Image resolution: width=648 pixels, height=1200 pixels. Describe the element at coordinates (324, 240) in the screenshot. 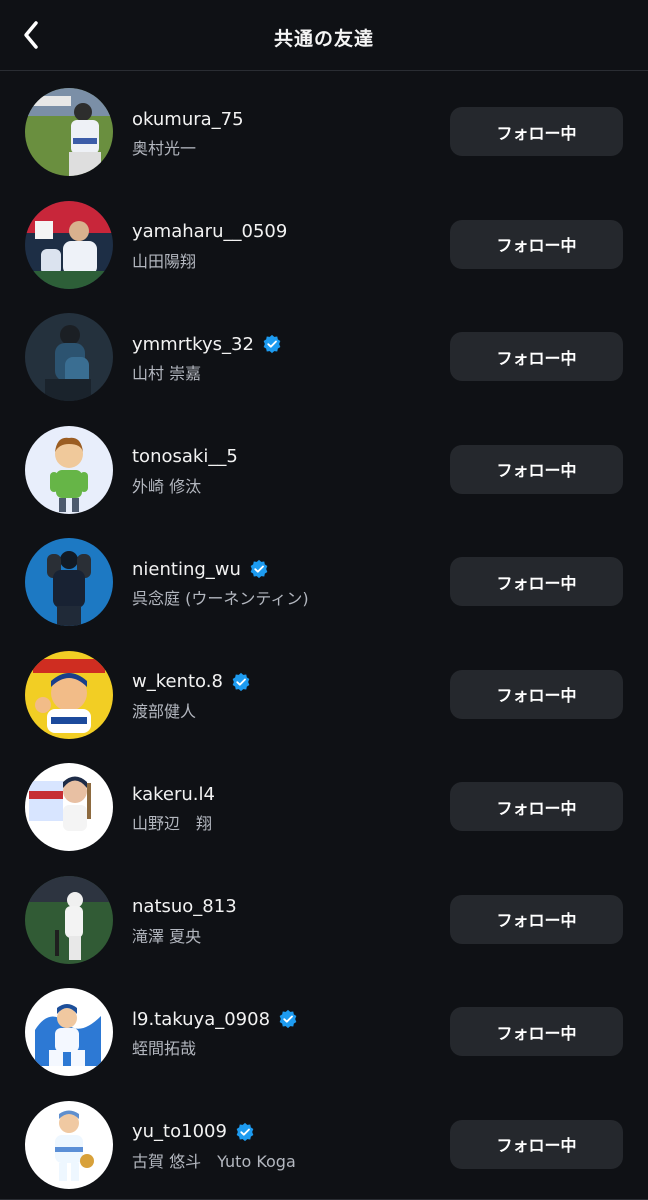

I see `list-item: yamaharu__0509 山田陽翔 フォロー中` at that location.